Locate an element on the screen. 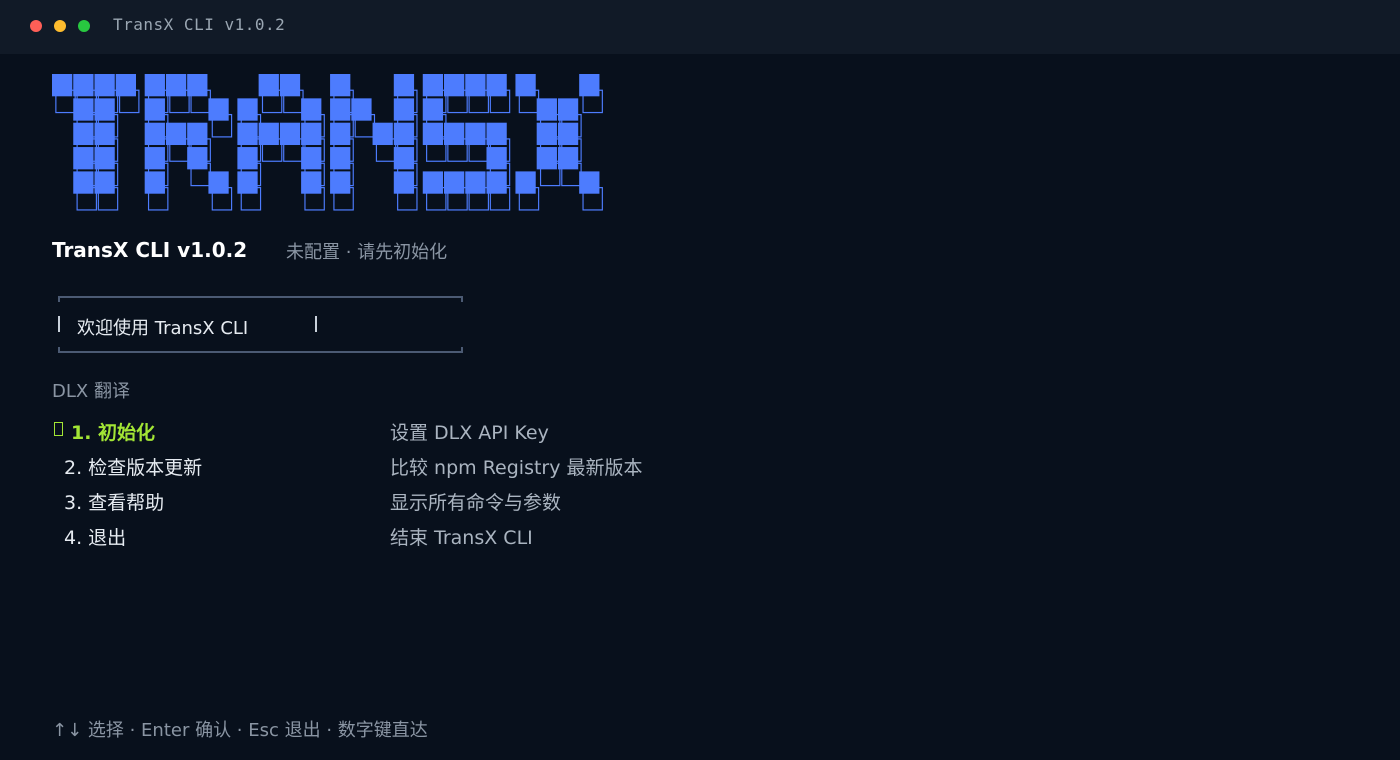  menu-item-label: 1. 初始化 is located at coordinates (113, 433).